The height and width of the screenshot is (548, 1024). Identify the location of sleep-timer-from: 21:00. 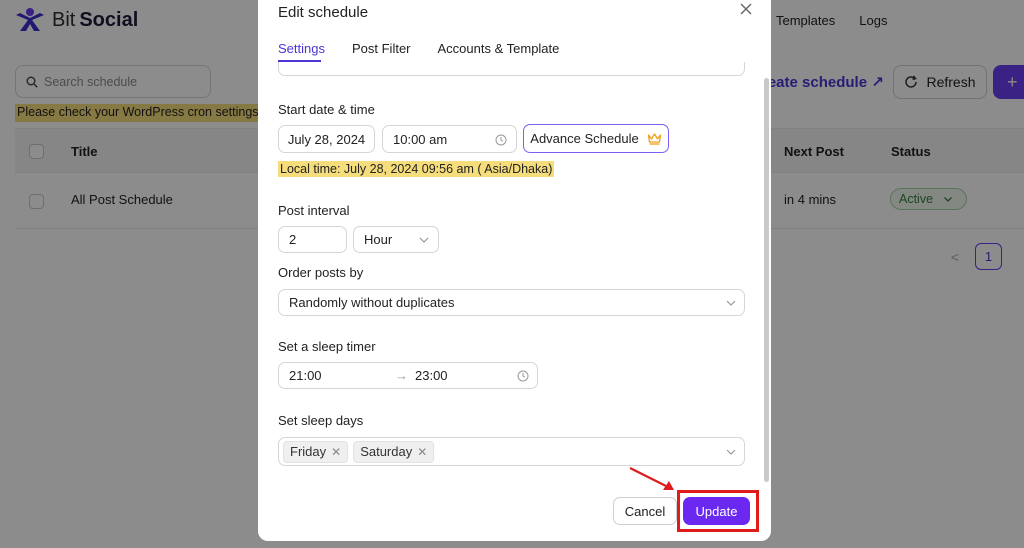
(305, 375).